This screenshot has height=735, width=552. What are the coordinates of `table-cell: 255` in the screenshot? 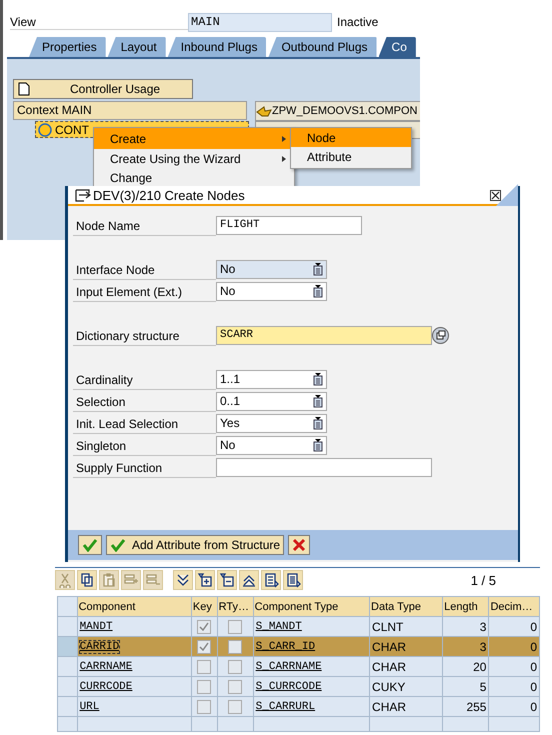 It's located at (465, 706).